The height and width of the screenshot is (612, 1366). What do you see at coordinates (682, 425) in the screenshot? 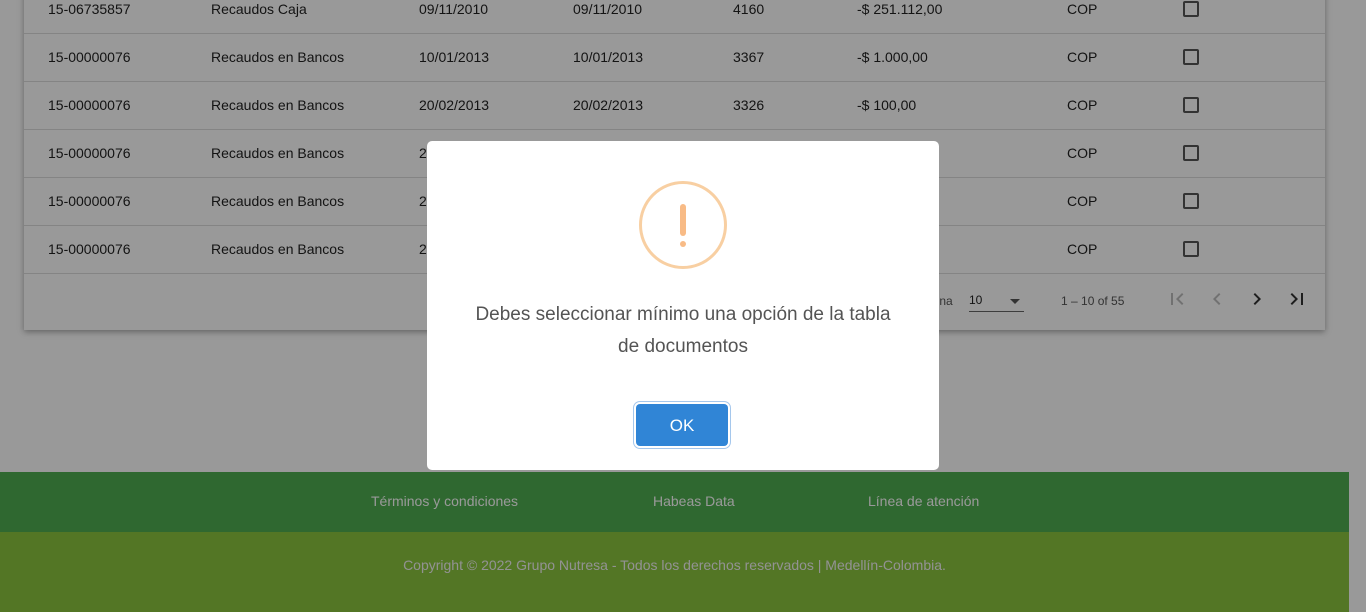
I see `ok-button: OK` at bounding box center [682, 425].